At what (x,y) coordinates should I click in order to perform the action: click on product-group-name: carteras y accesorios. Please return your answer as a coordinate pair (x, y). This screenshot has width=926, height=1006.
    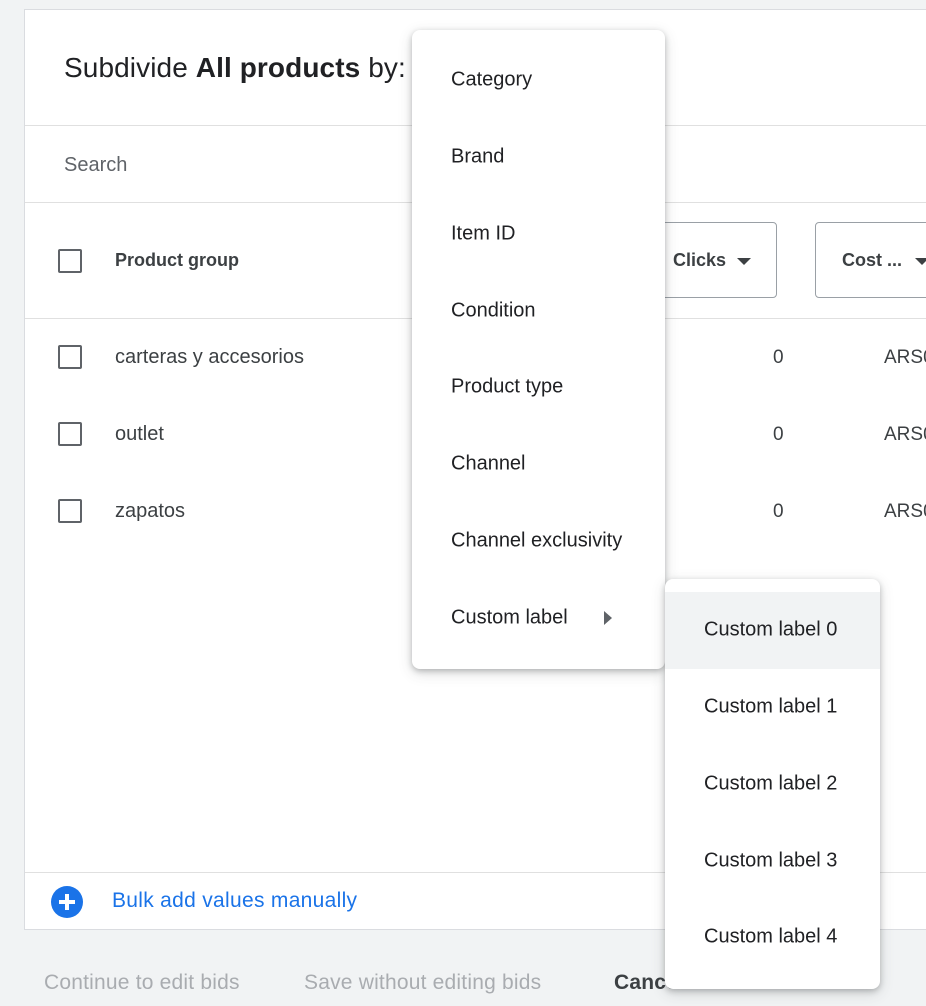
    Looking at the image, I should click on (209, 357).